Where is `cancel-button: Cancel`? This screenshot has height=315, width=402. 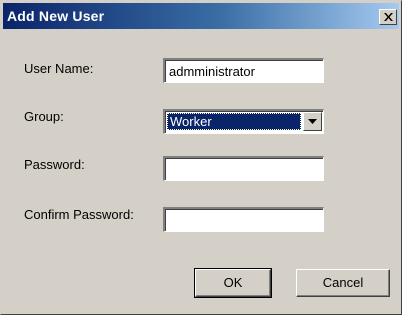
cancel-button: Cancel is located at coordinates (343, 283).